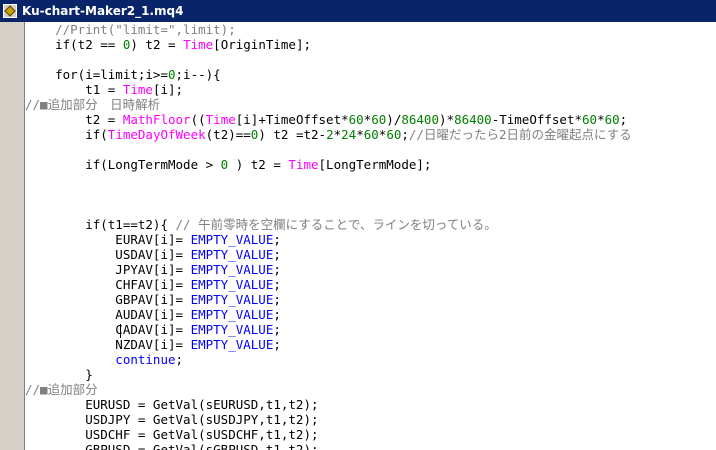  Describe the element at coordinates (328, 29) in the screenshot. I see `code-line: //Print("limit=",limit);` at that location.